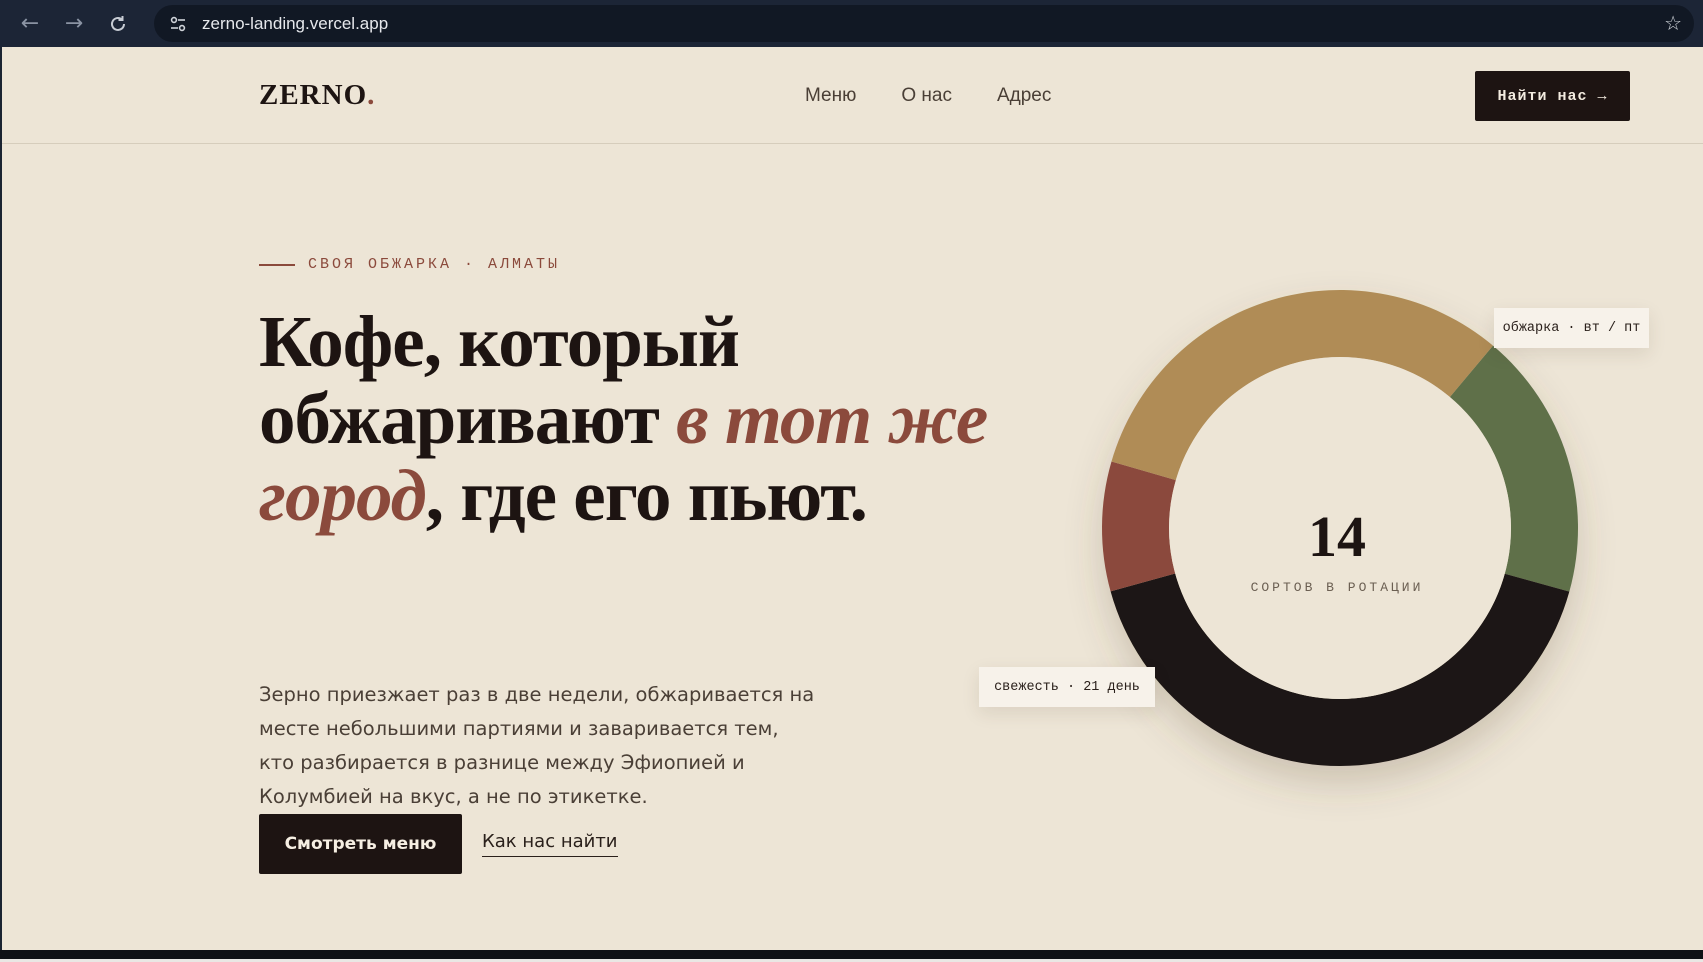 The height and width of the screenshot is (962, 1703). What do you see at coordinates (277, 264) in the screenshot?
I see `eyebrow-rule` at bounding box center [277, 264].